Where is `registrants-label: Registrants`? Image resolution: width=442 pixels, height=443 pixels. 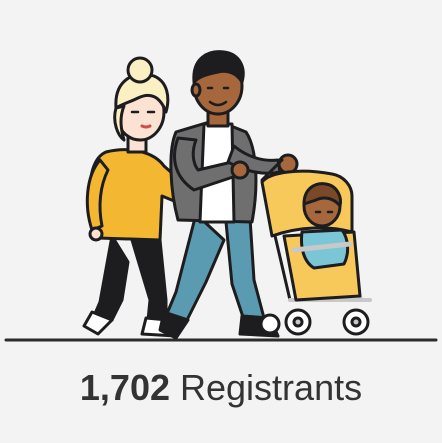 registrants-label: Registrants is located at coordinates (271, 387).